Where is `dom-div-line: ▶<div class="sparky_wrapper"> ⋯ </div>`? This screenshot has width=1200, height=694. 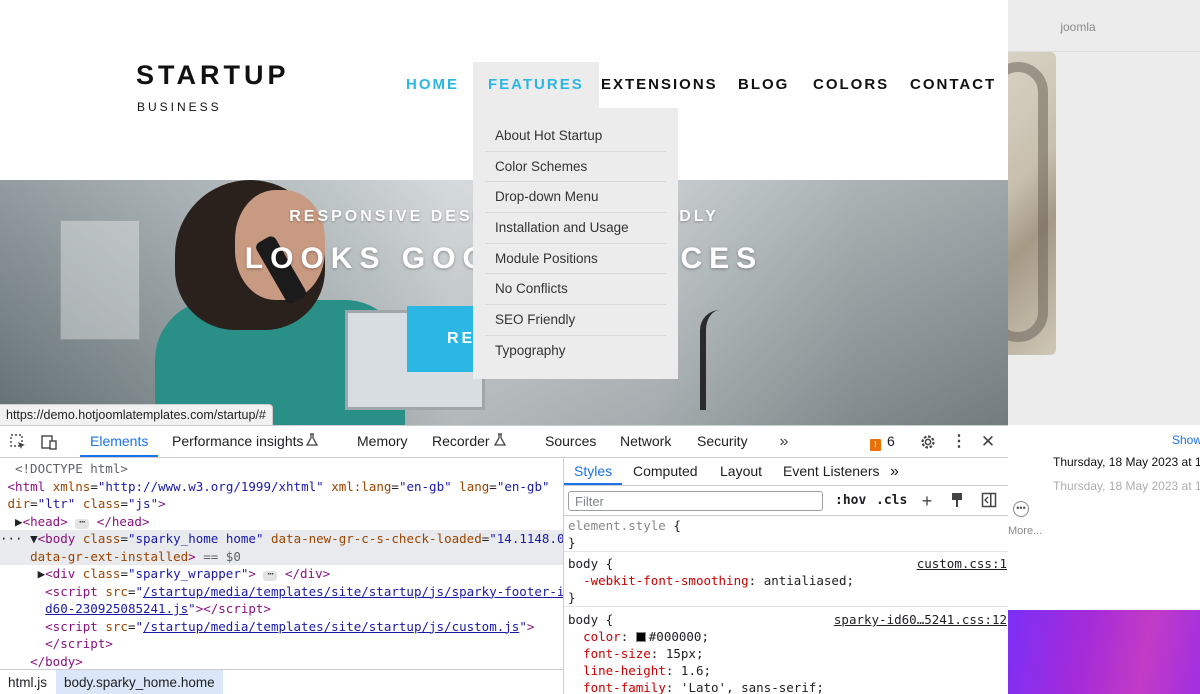 dom-div-line: ▶<div class="sparky_wrapper"> ⋯ </div> is located at coordinates (281, 574).